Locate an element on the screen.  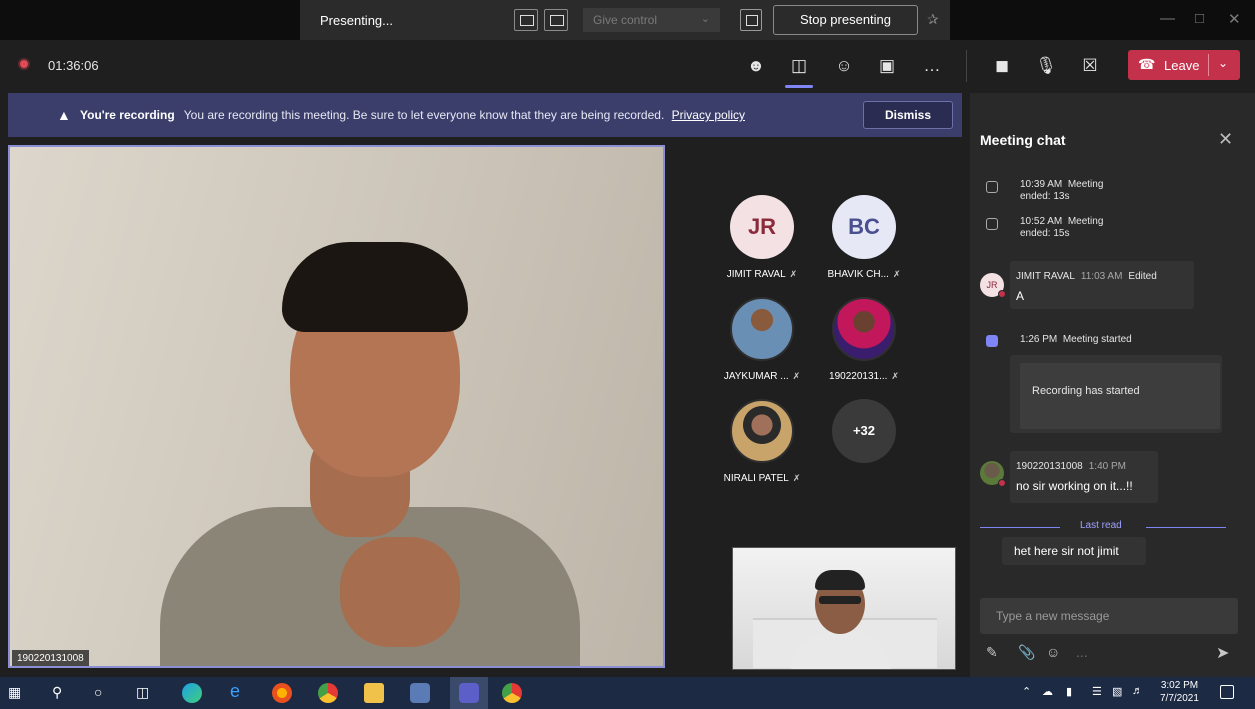
emoji-icon: ☺ is located at coordinates (1053, 652).